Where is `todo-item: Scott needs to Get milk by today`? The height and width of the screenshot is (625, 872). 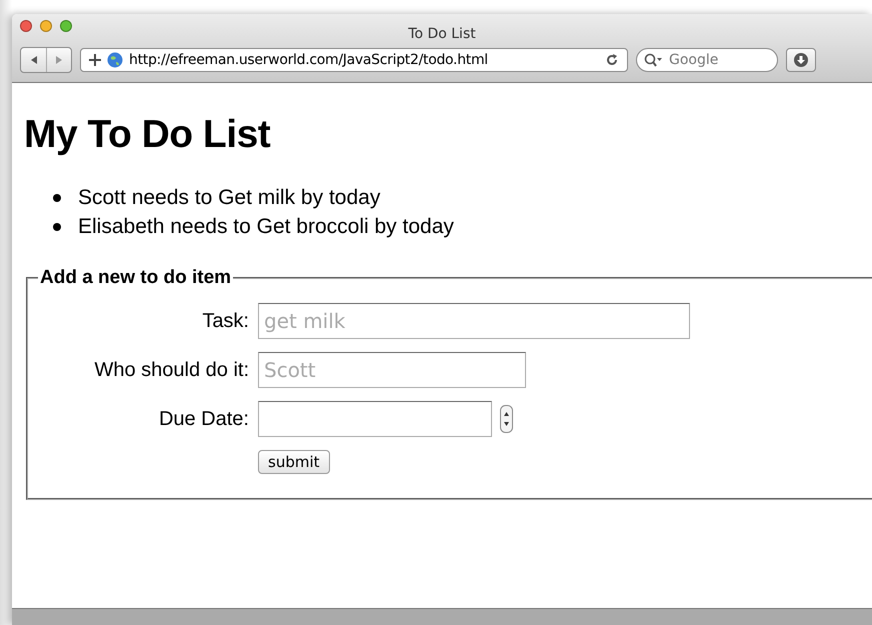 todo-item: Scott needs to Get milk by today is located at coordinates (229, 198).